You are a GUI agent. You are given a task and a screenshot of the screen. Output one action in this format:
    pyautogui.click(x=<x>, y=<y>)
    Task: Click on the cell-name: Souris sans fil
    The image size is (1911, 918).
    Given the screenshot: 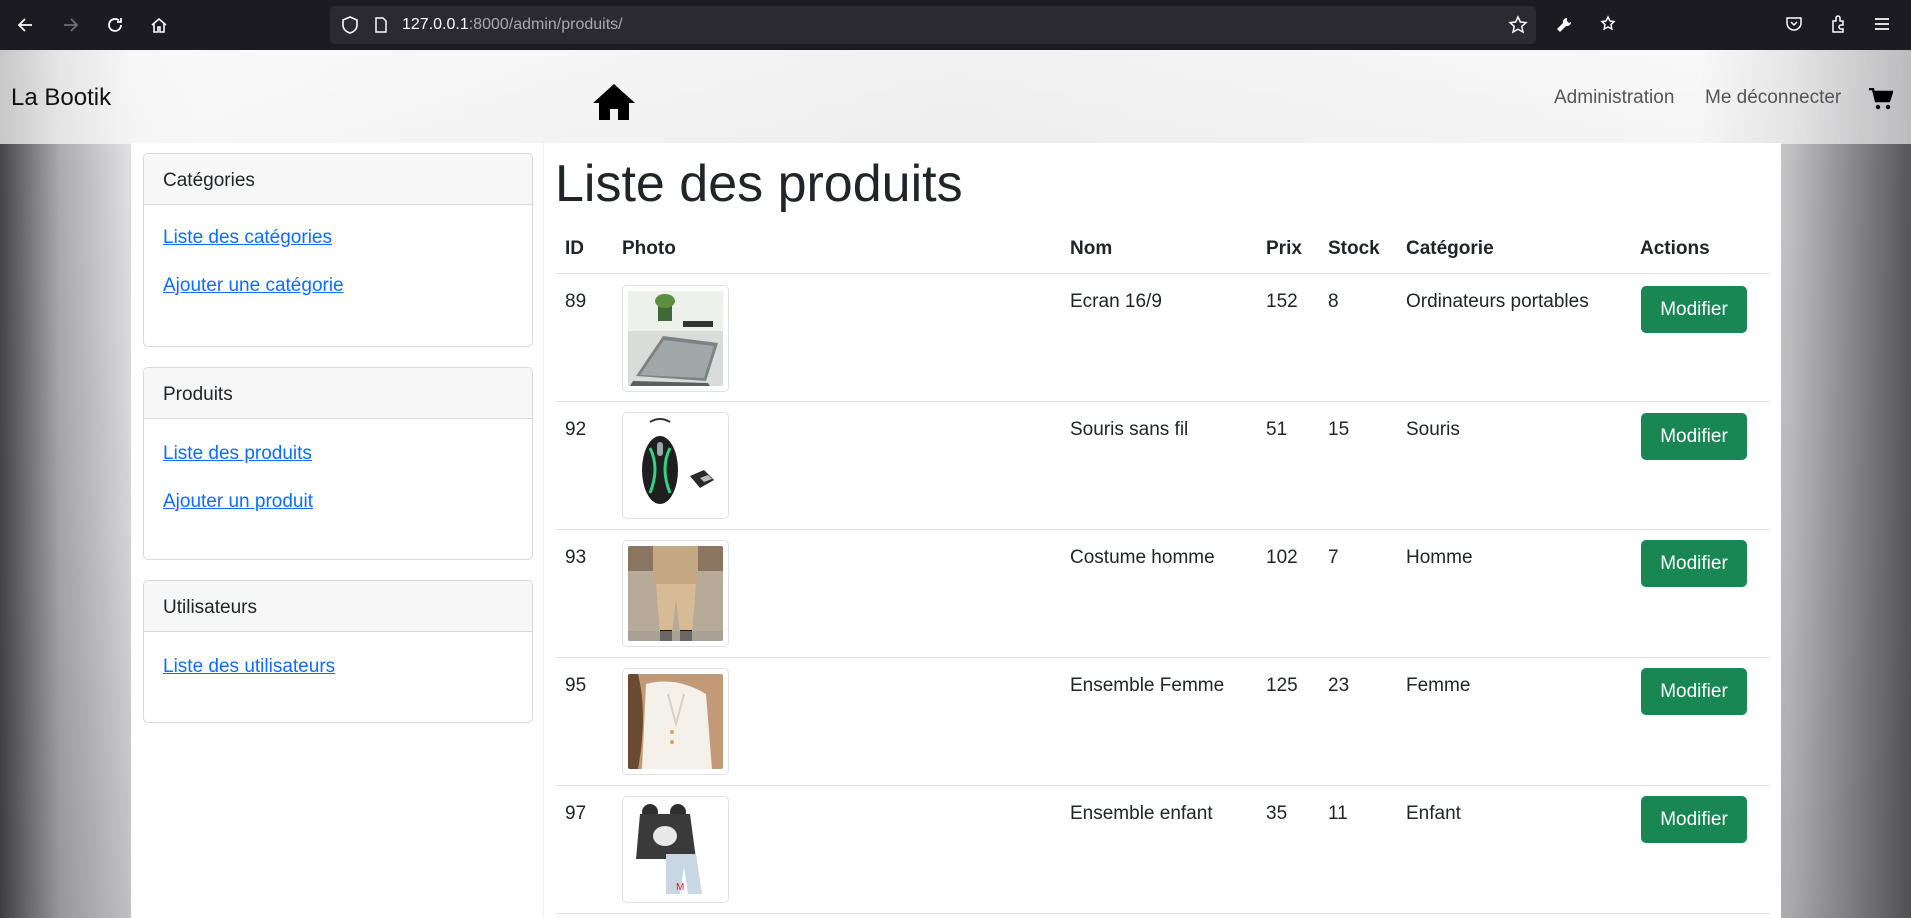 What is the action you would take?
    pyautogui.click(x=1129, y=429)
    